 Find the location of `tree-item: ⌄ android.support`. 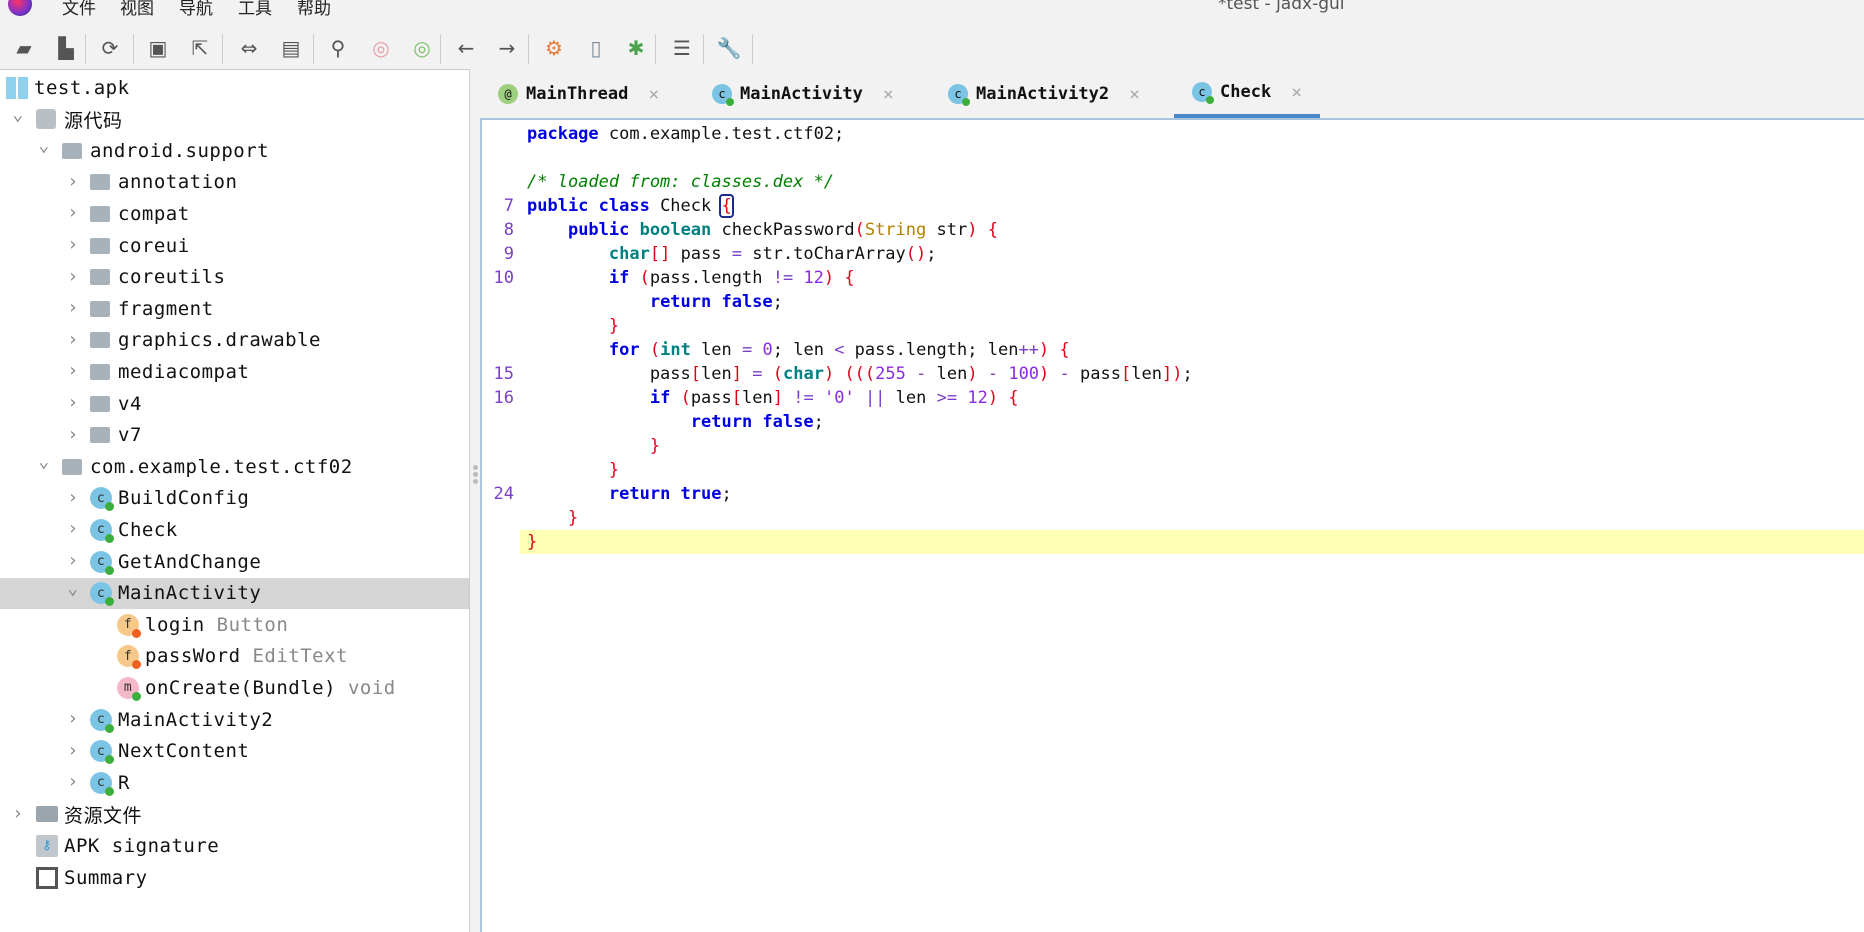

tree-item: ⌄ android.support is located at coordinates (234, 150).